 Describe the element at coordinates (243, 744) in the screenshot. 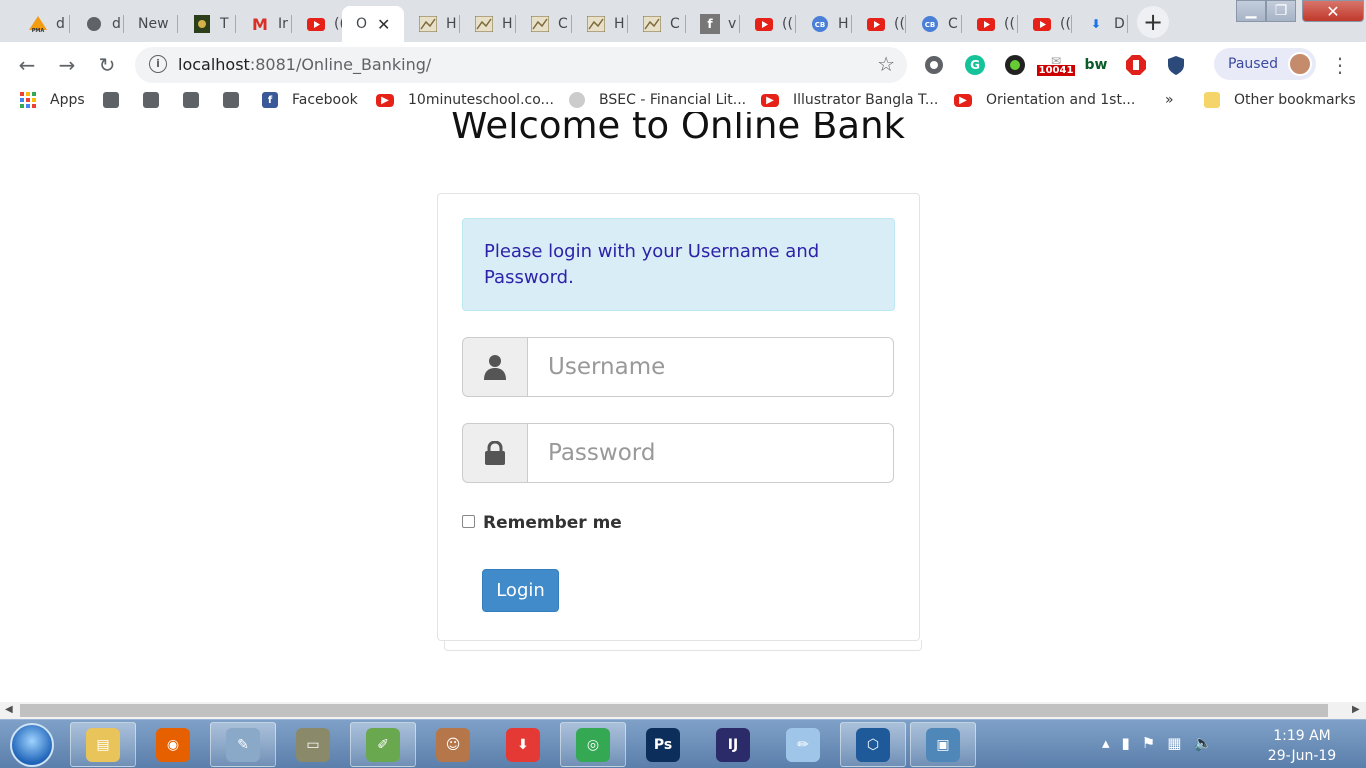

I see `taskbar-paint-button: ✎` at that location.